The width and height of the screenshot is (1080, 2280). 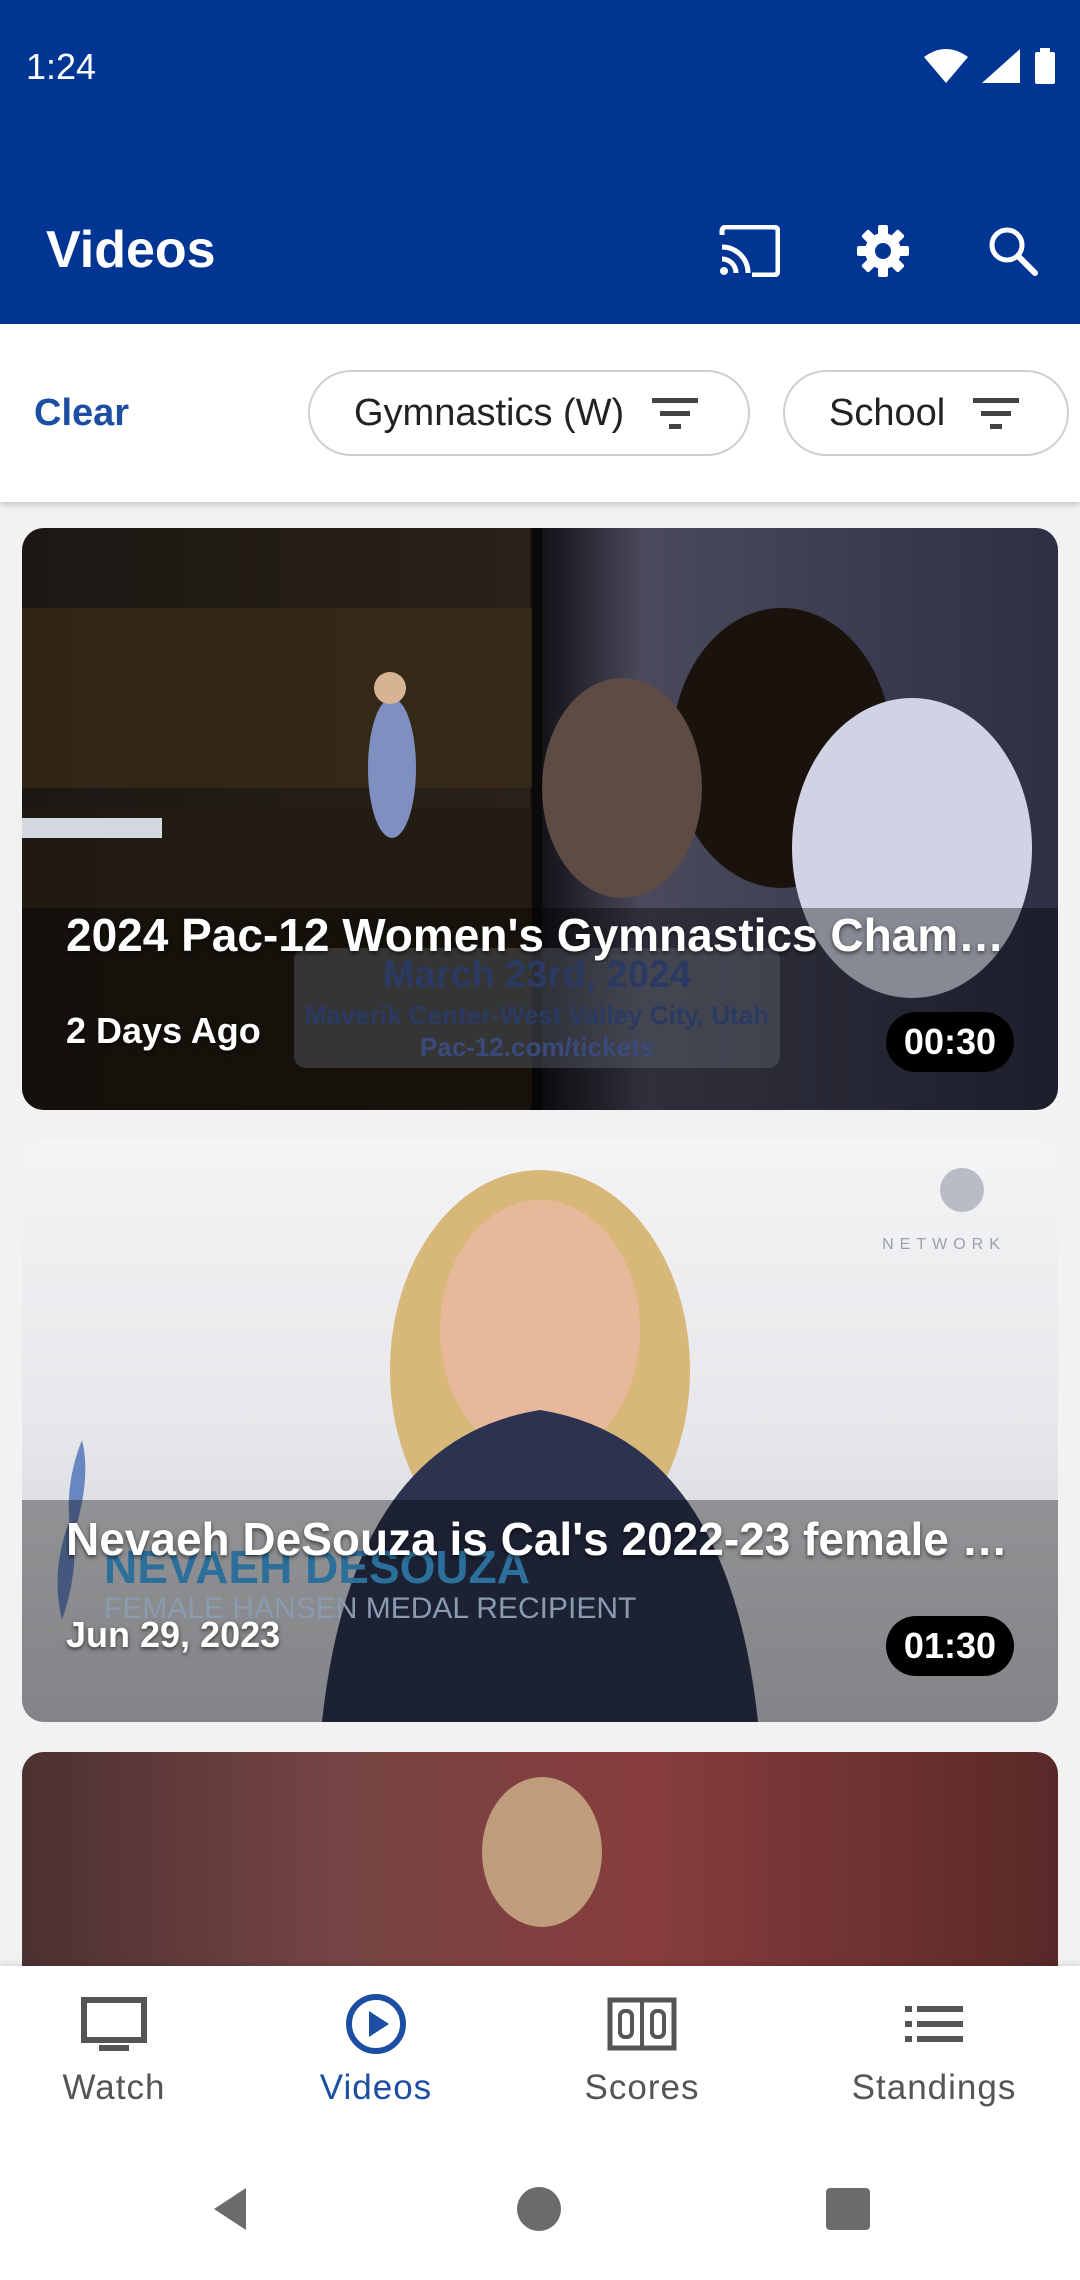 What do you see at coordinates (749, 251) in the screenshot?
I see `cast-icon` at bounding box center [749, 251].